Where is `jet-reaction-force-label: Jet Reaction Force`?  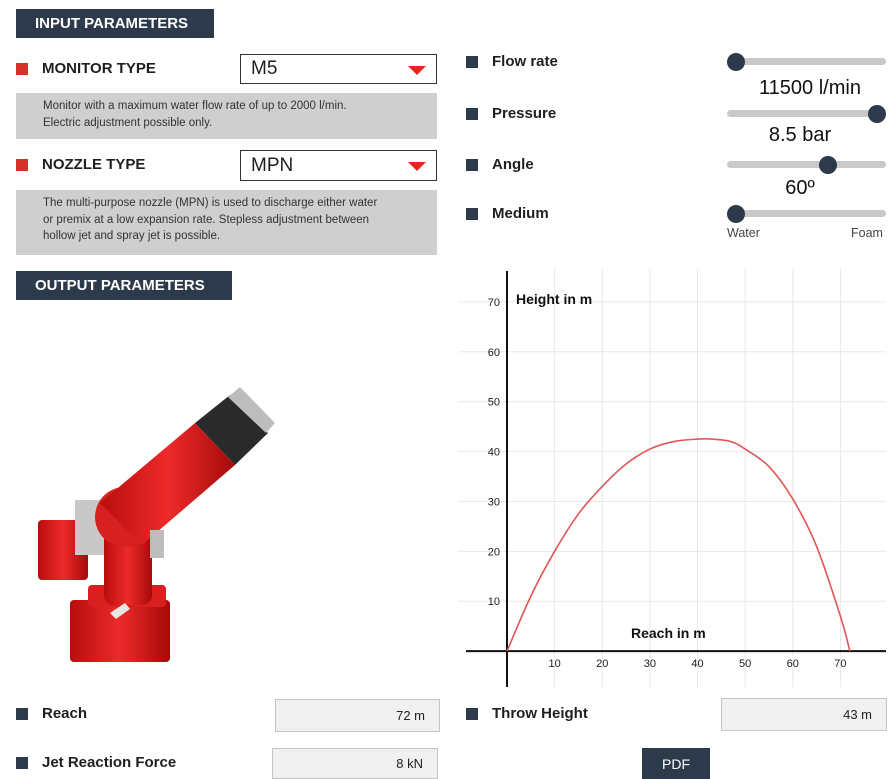
jet-reaction-force-label: Jet Reaction Force is located at coordinates (96, 762).